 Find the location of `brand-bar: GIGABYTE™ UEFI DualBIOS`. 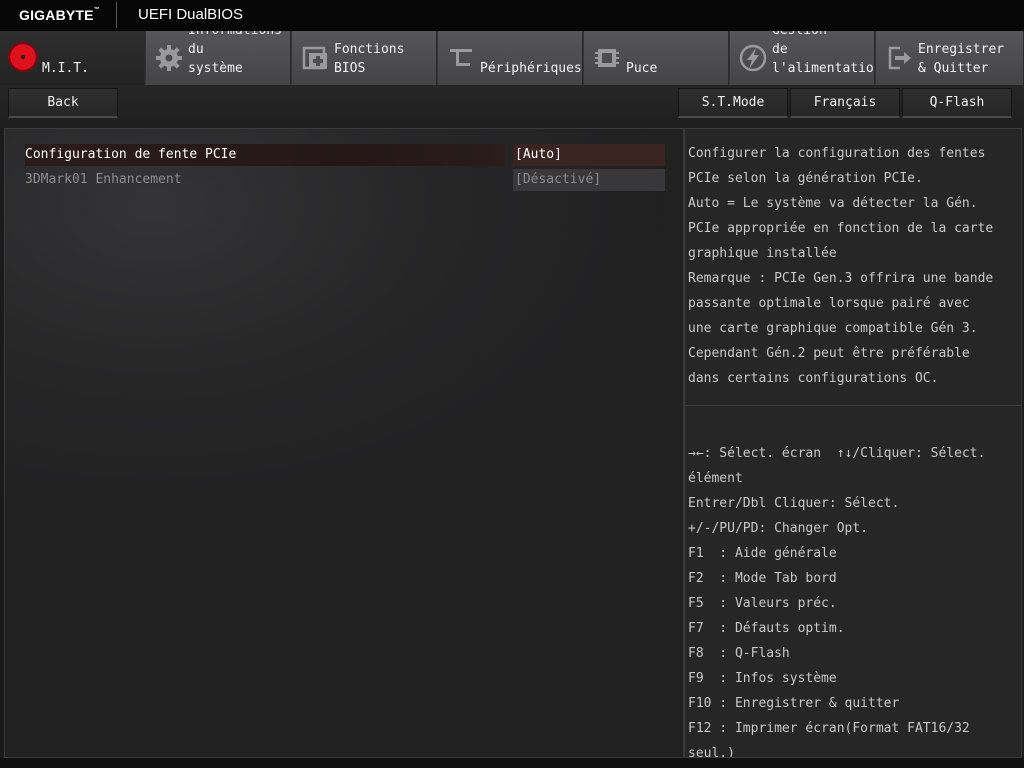

brand-bar: GIGABYTE™ UEFI DualBIOS is located at coordinates (512, 15).